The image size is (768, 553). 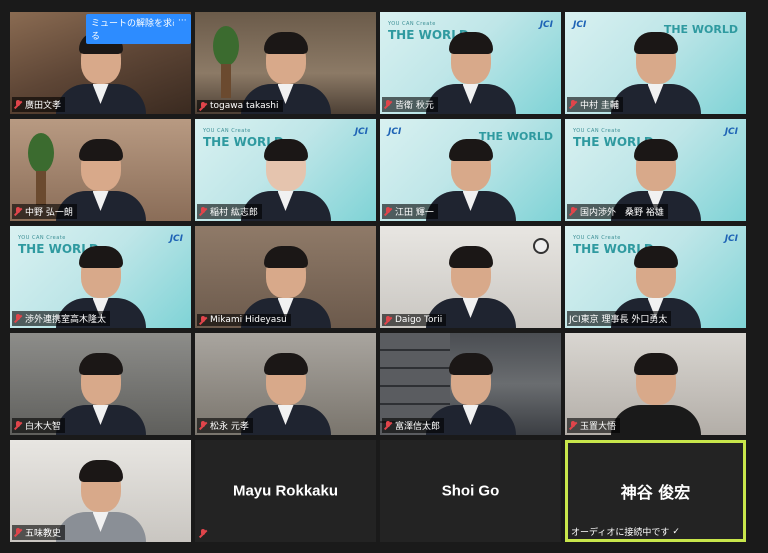 I want to click on participant-name-label: 江田 輝一, so click(x=410, y=211).